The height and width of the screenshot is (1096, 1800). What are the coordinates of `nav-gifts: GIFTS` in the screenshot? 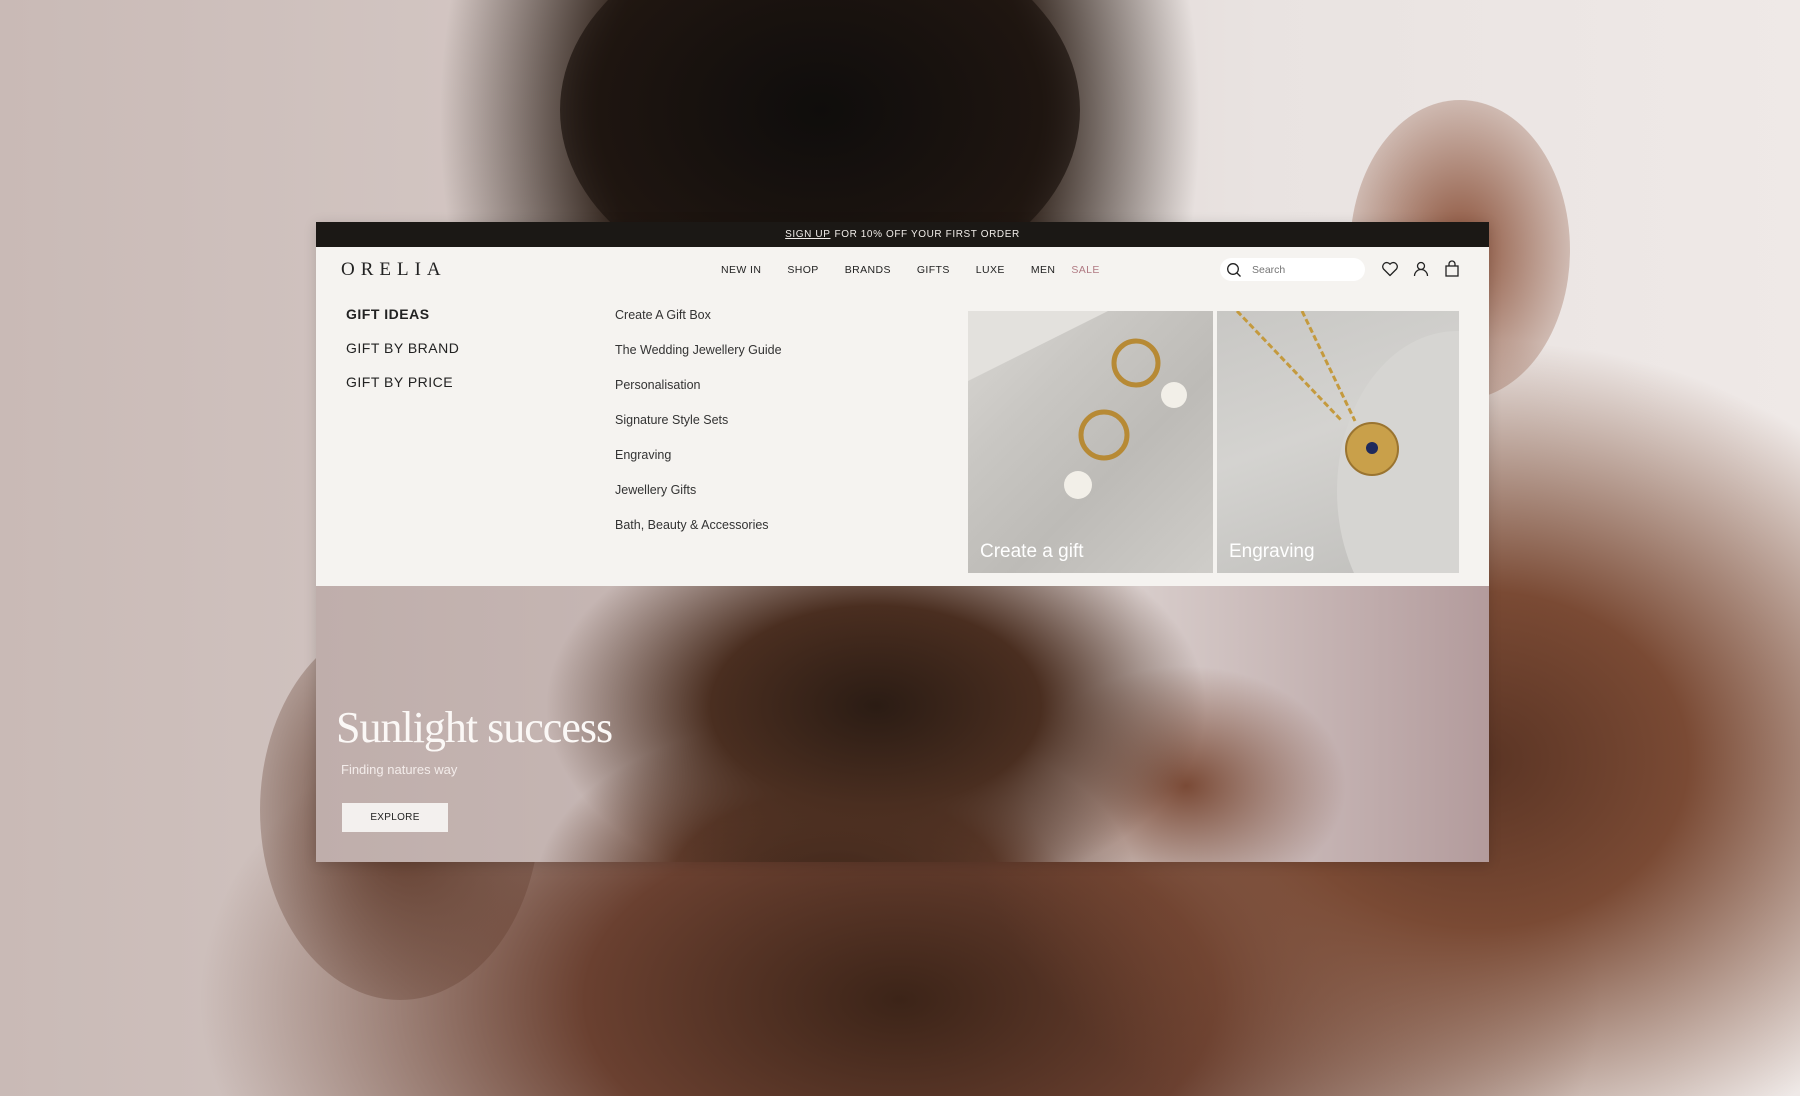 It's located at (933, 270).